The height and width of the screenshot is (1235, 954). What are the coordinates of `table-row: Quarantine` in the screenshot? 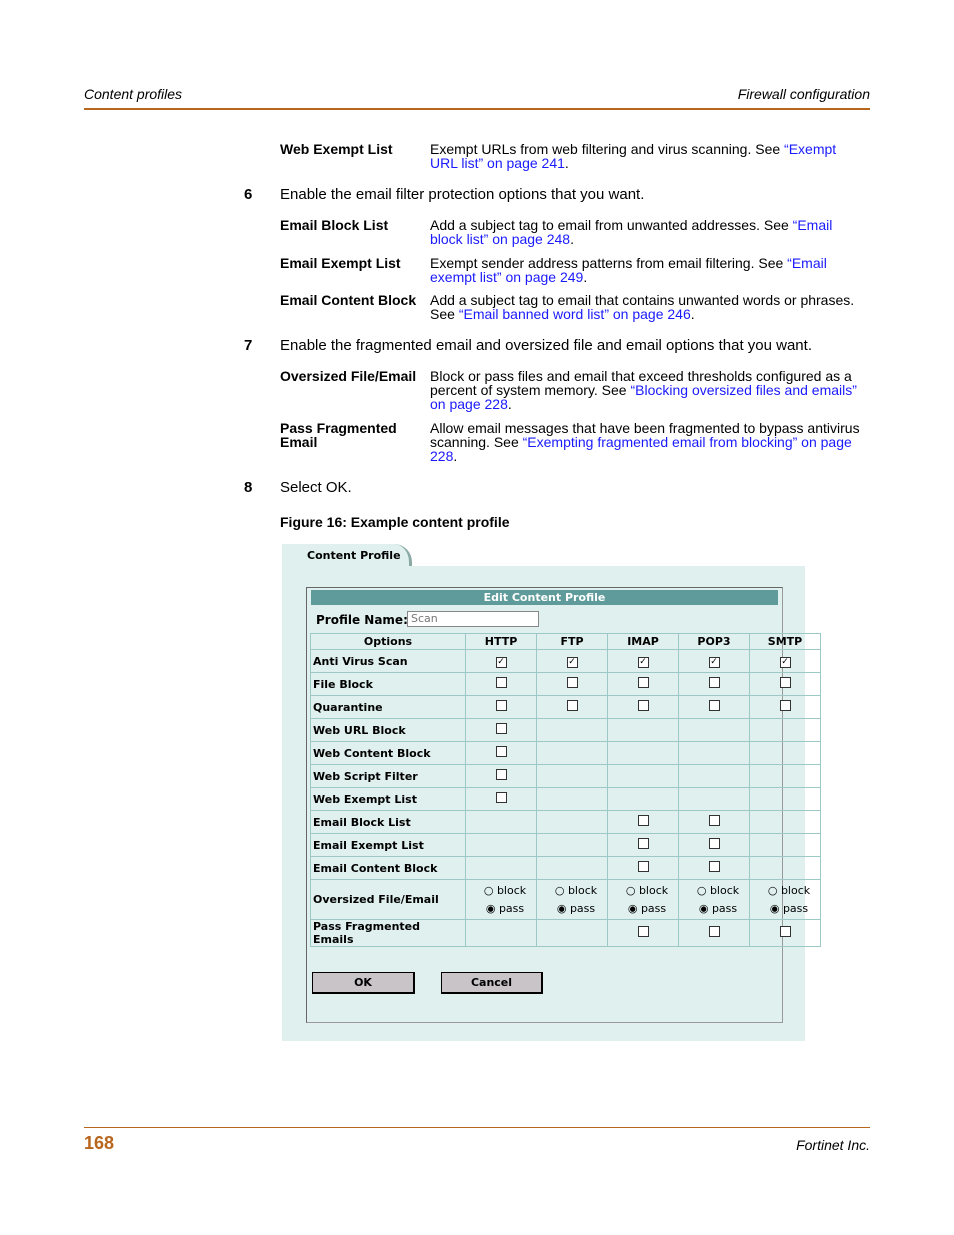 It's located at (565, 707).